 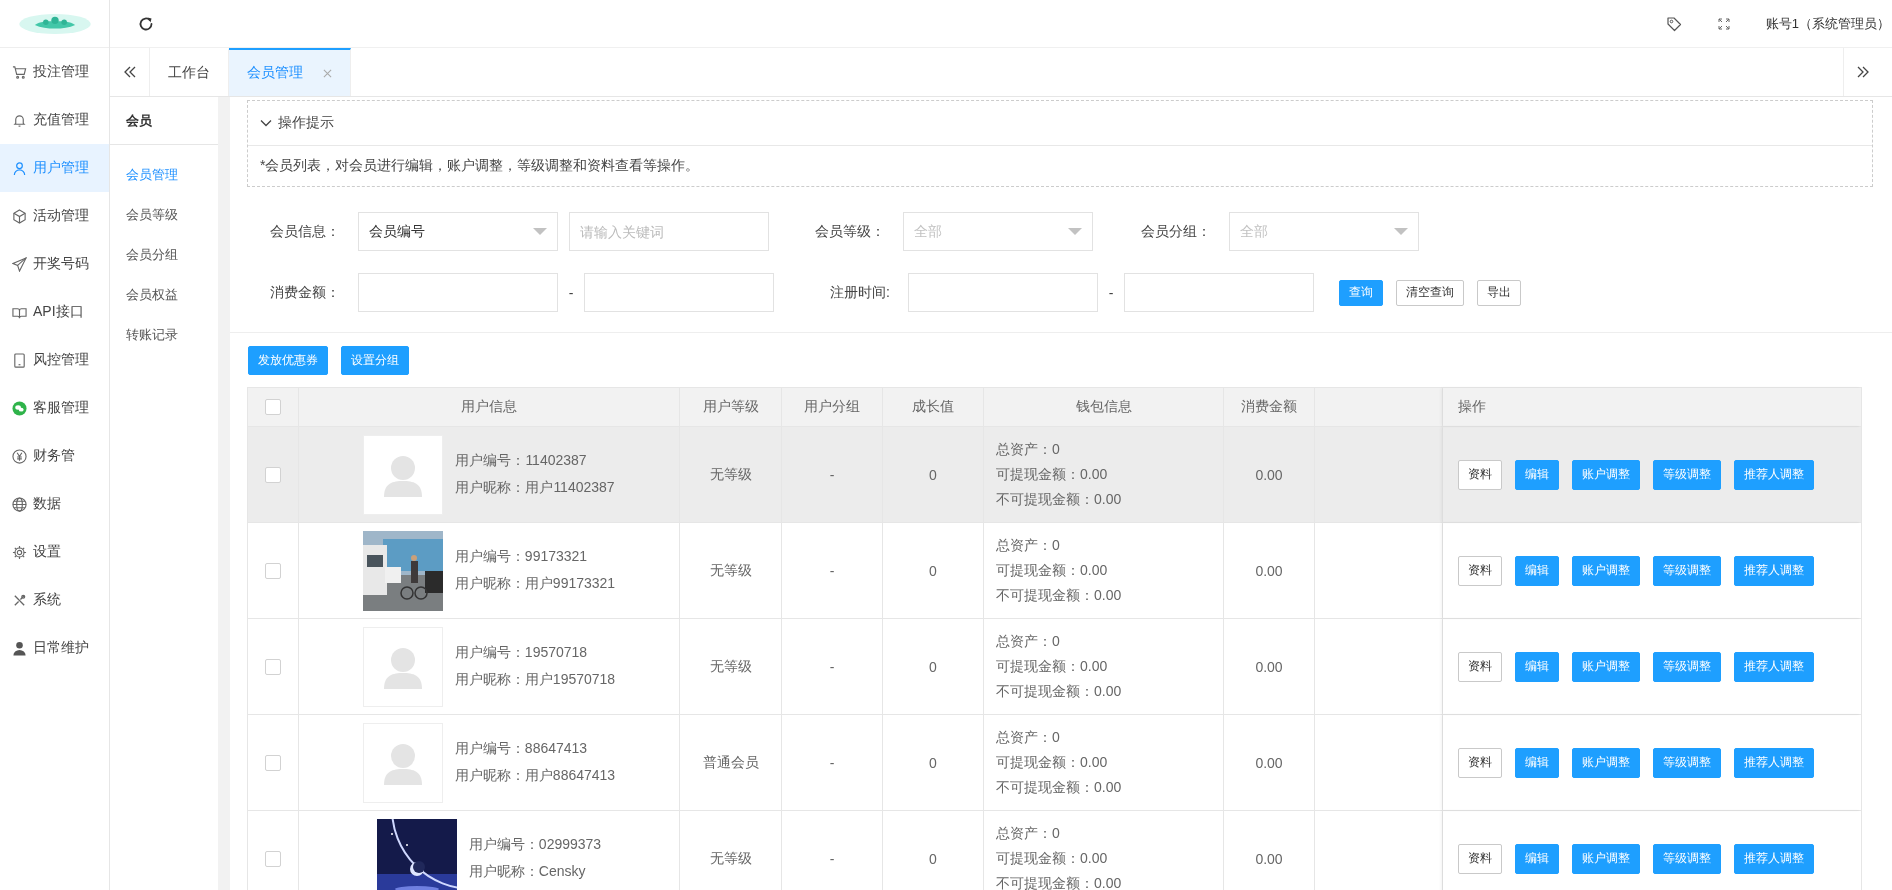 What do you see at coordinates (54, 216) in the screenshot?
I see `sidebar-item: 活动管理` at bounding box center [54, 216].